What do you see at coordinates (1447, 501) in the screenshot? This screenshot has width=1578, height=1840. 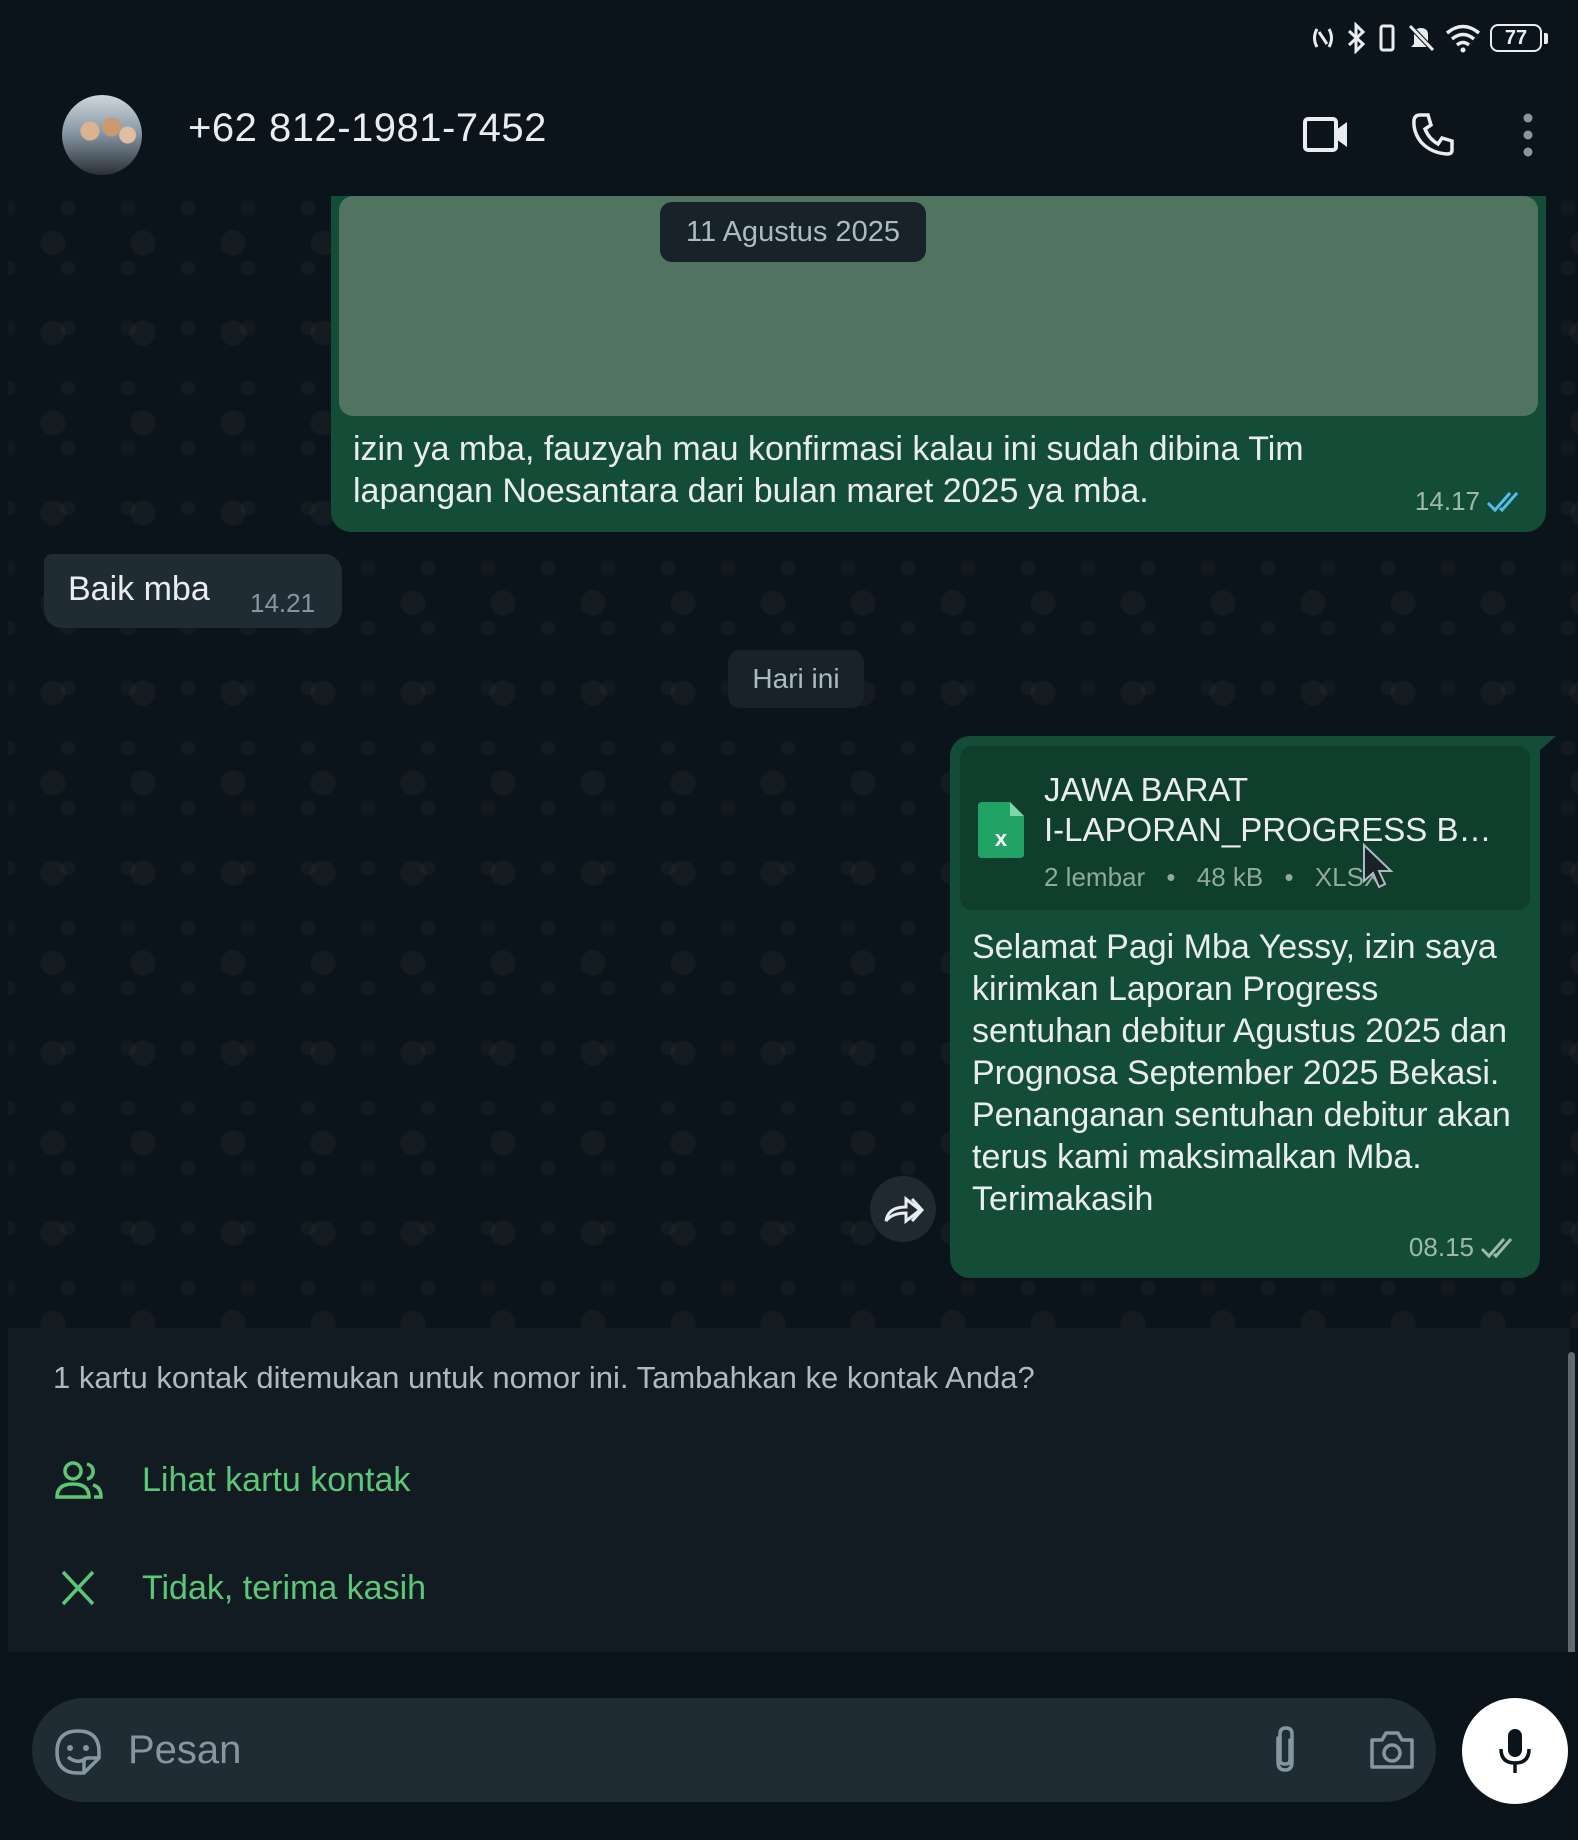 I see `message-time: 14.17` at bounding box center [1447, 501].